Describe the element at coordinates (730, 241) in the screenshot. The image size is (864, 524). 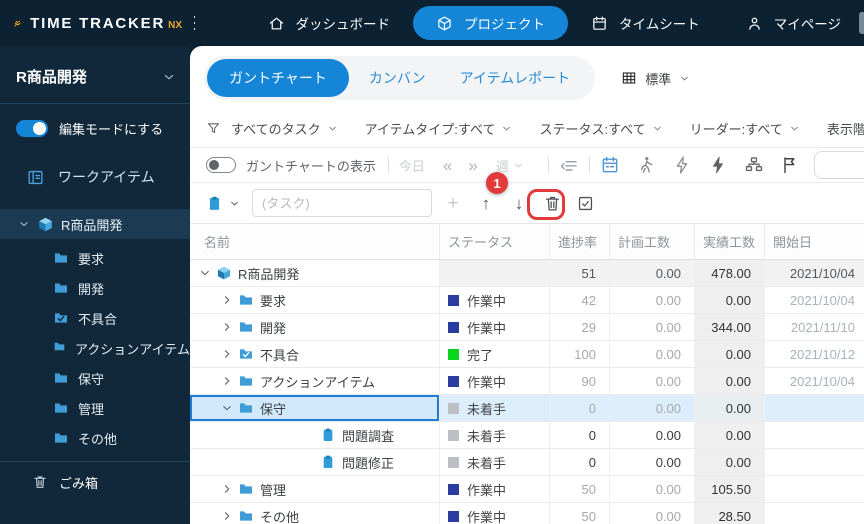
I see `column-header: 実績工数` at that location.